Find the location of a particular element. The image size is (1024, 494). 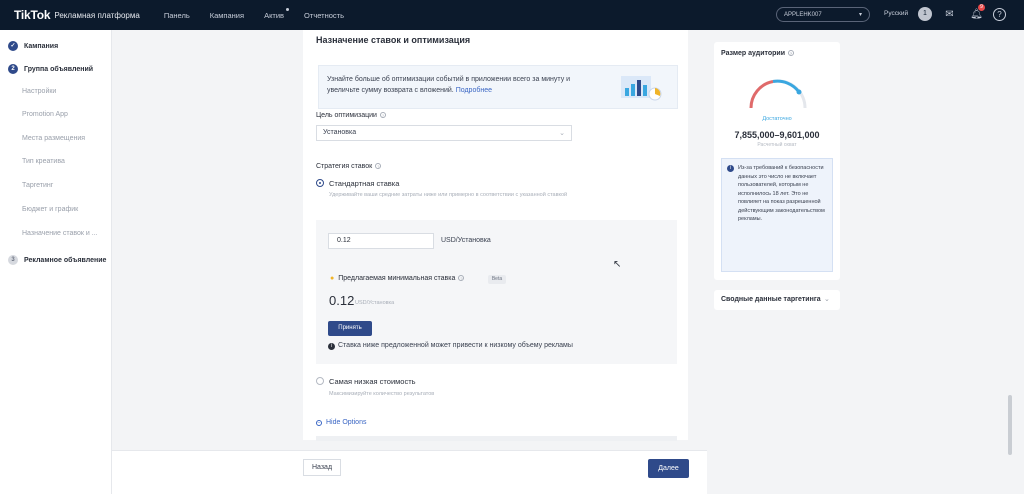

step-label: Рекламное объявление is located at coordinates (65, 260).